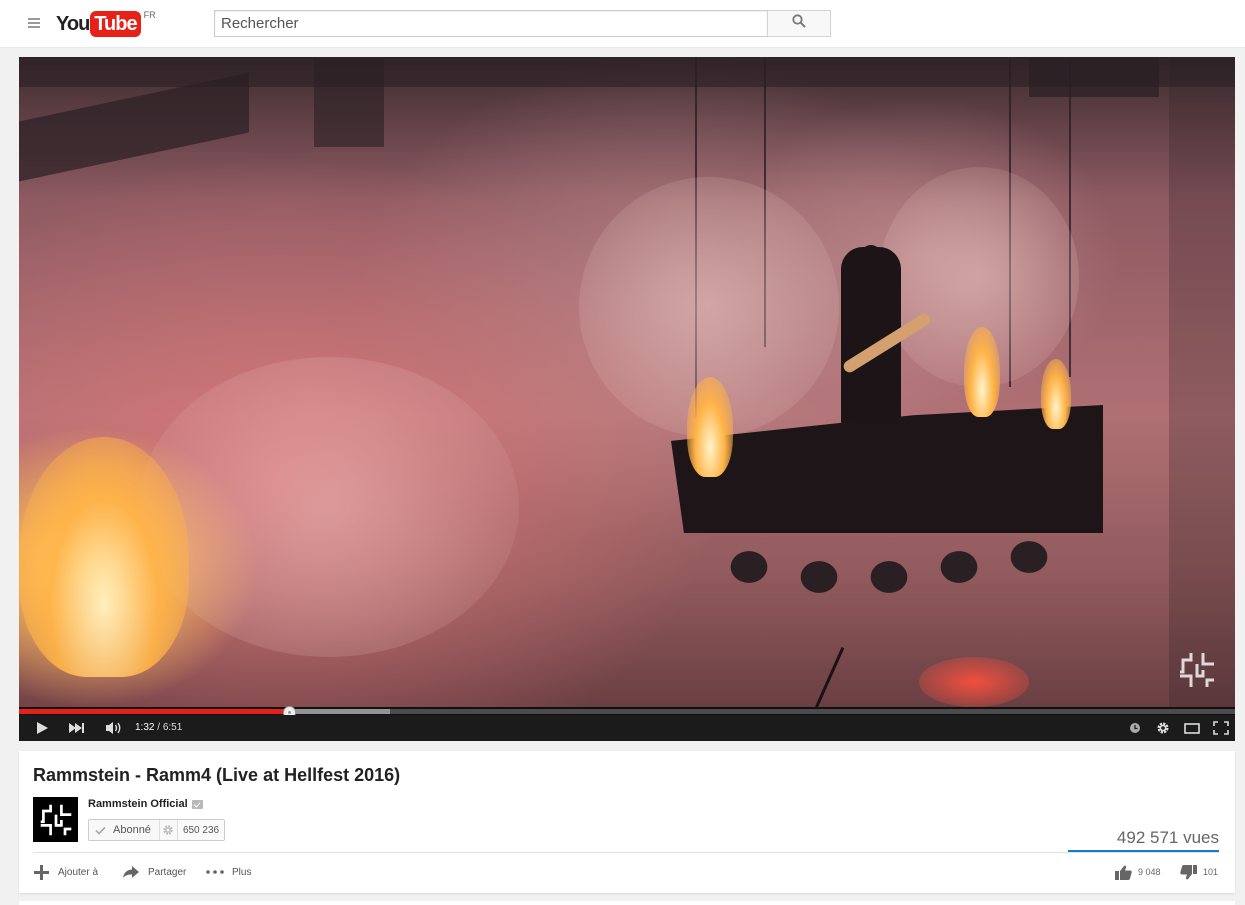 This screenshot has width=1245, height=905. Describe the element at coordinates (34, 24) in the screenshot. I see `hamburger-menu-icon` at that location.